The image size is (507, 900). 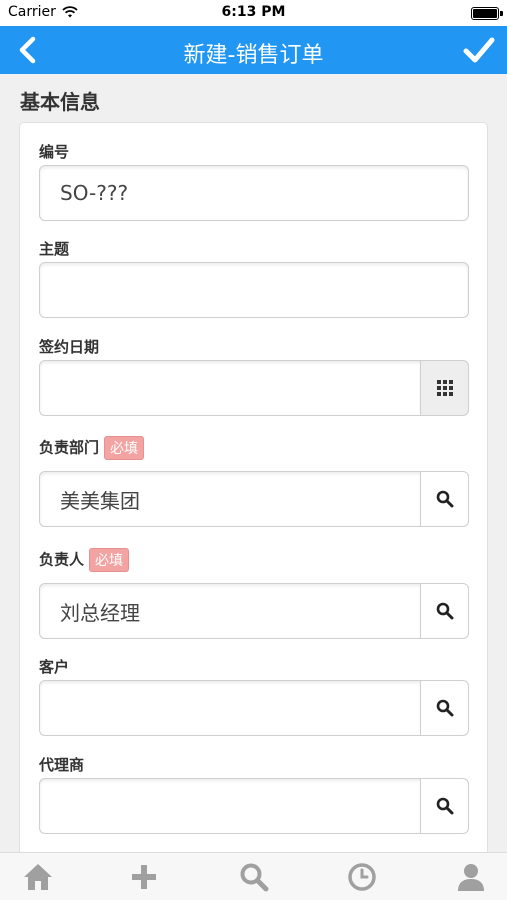 I want to click on customer-label: 客户, so click(x=54, y=666).